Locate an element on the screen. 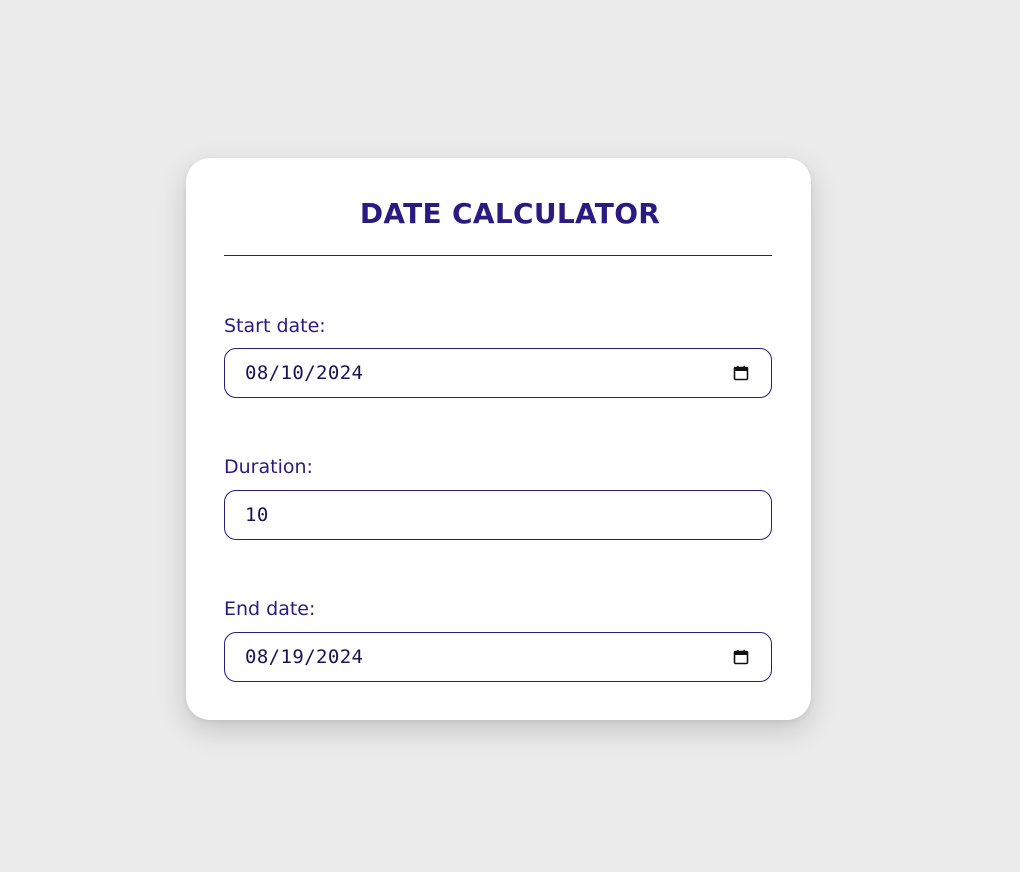 This screenshot has width=1020, height=872. end-date-input: 08/19/2024 is located at coordinates (498, 657).